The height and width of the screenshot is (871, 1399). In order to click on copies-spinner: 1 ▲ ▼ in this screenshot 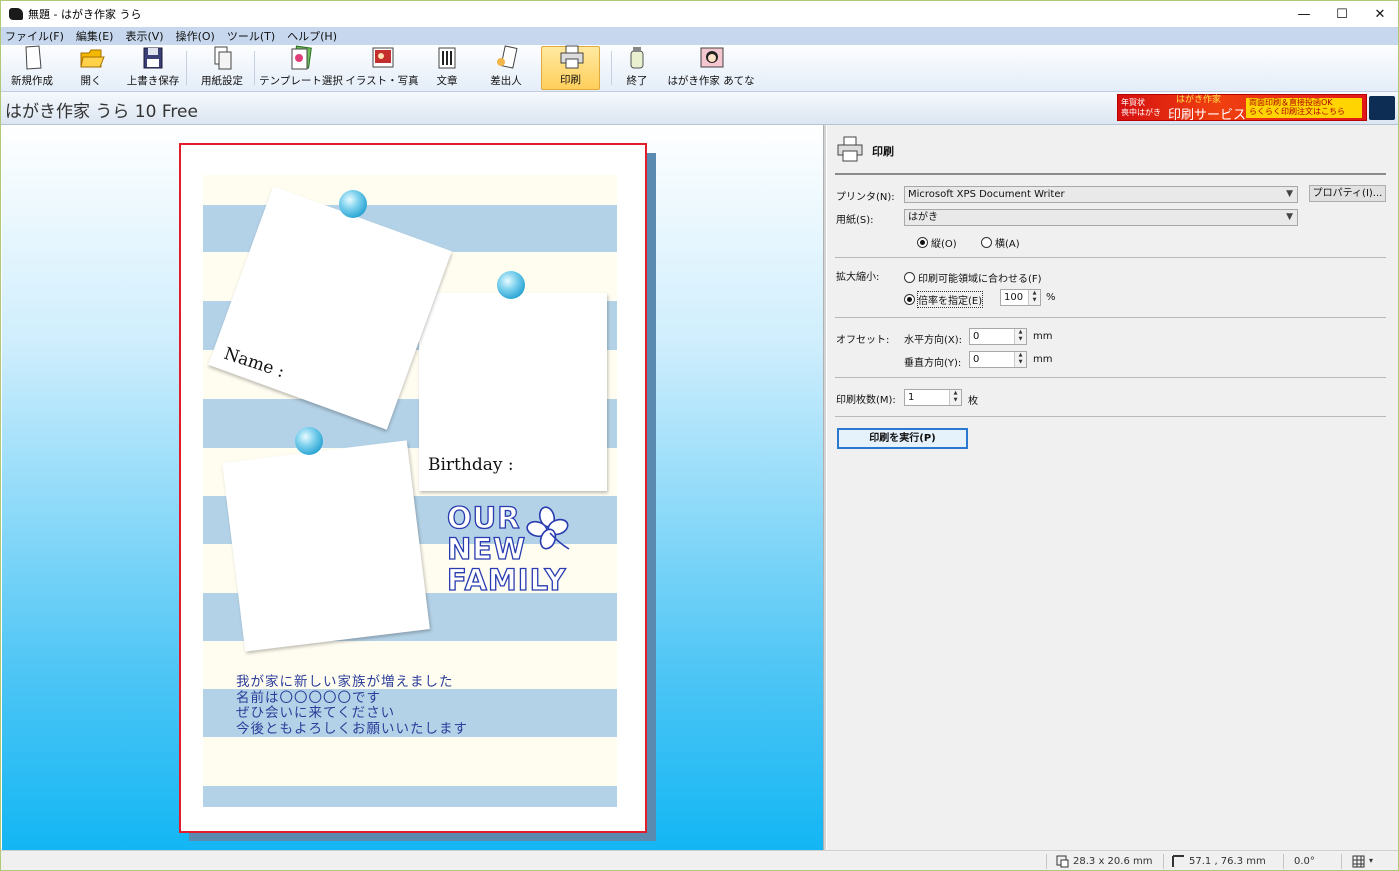, I will do `click(933, 397)`.